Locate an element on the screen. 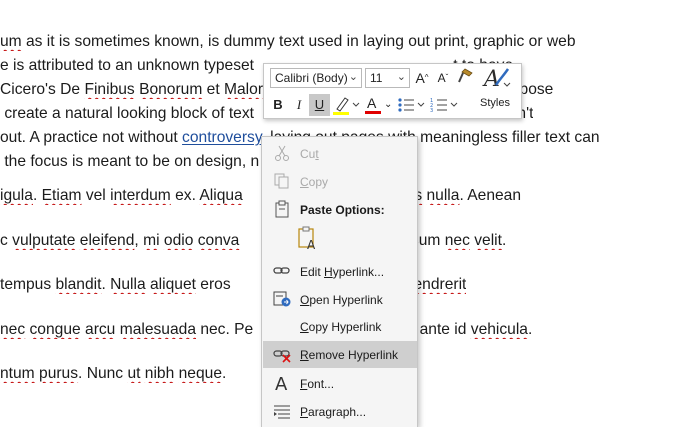 The height and width of the screenshot is (427, 700). bullet-list-icon is located at coordinates (411, 105).